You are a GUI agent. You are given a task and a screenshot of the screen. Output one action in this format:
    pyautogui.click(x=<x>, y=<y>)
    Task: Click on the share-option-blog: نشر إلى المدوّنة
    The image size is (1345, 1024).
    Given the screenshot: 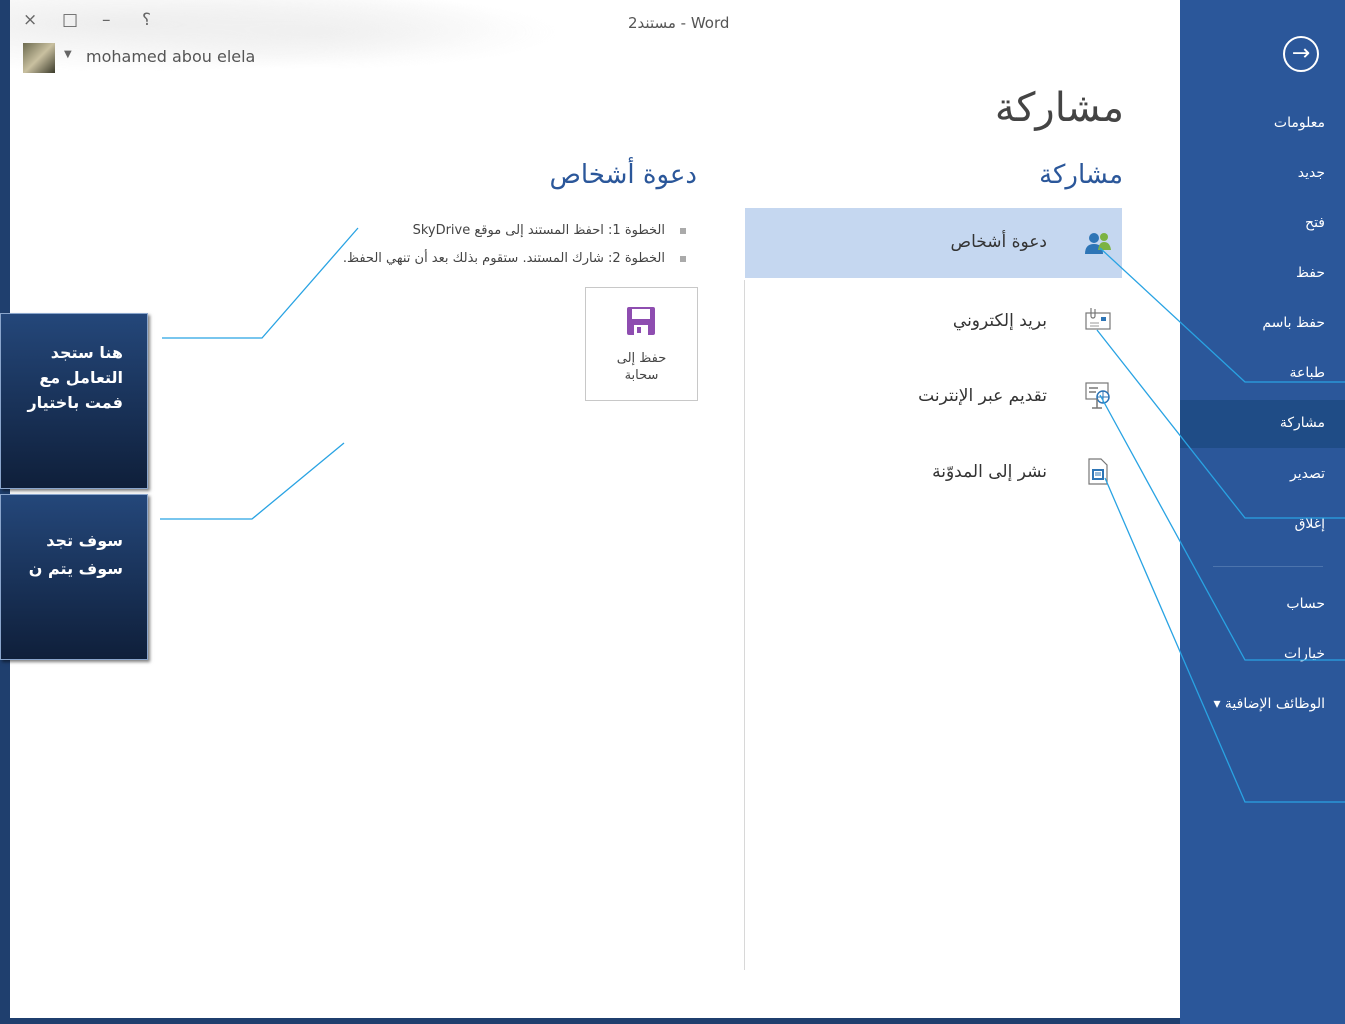 What is the action you would take?
    pyautogui.click(x=933, y=473)
    